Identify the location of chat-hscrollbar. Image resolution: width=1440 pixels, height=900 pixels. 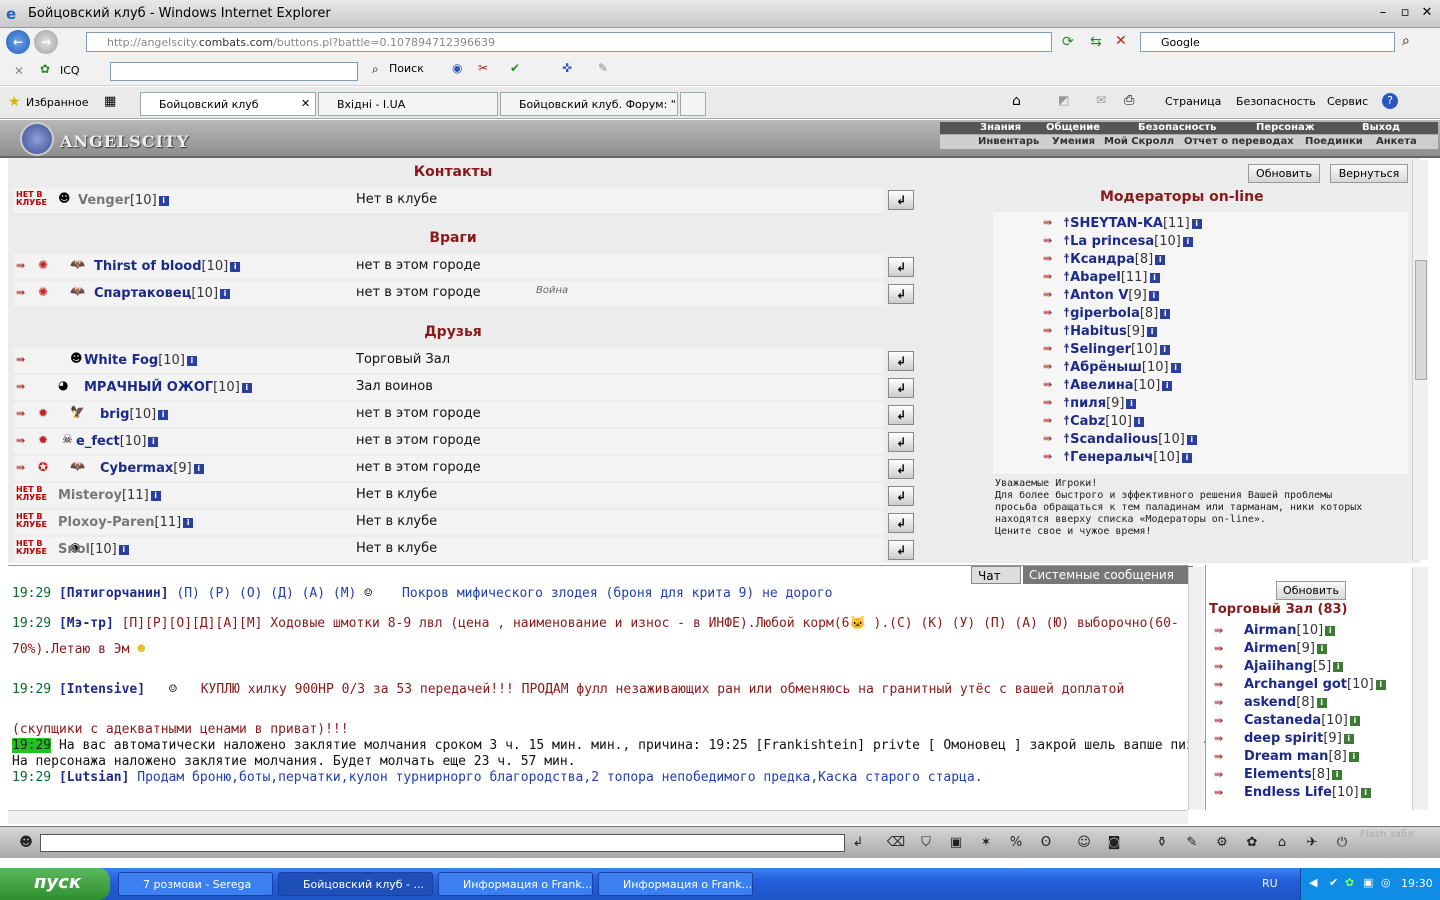
(598, 817).